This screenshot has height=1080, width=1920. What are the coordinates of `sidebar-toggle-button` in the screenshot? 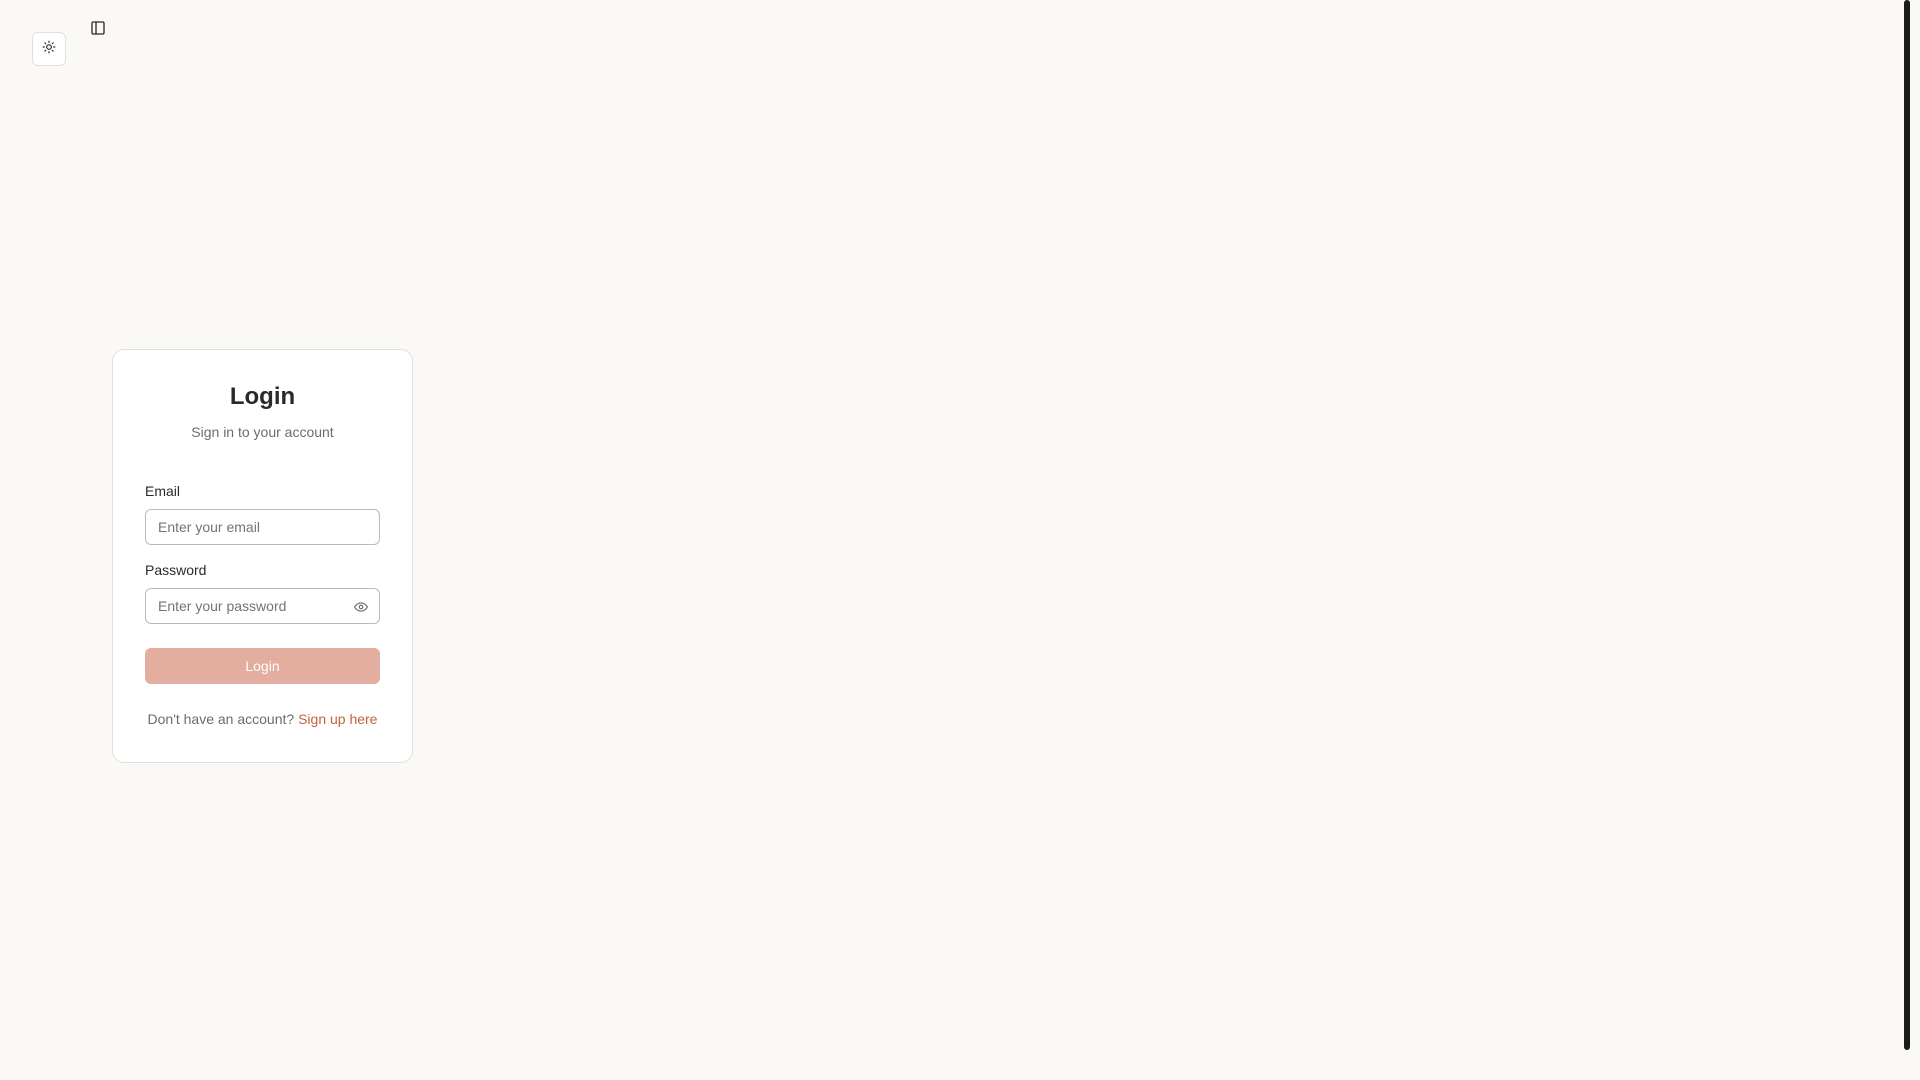 It's located at (98, 30).